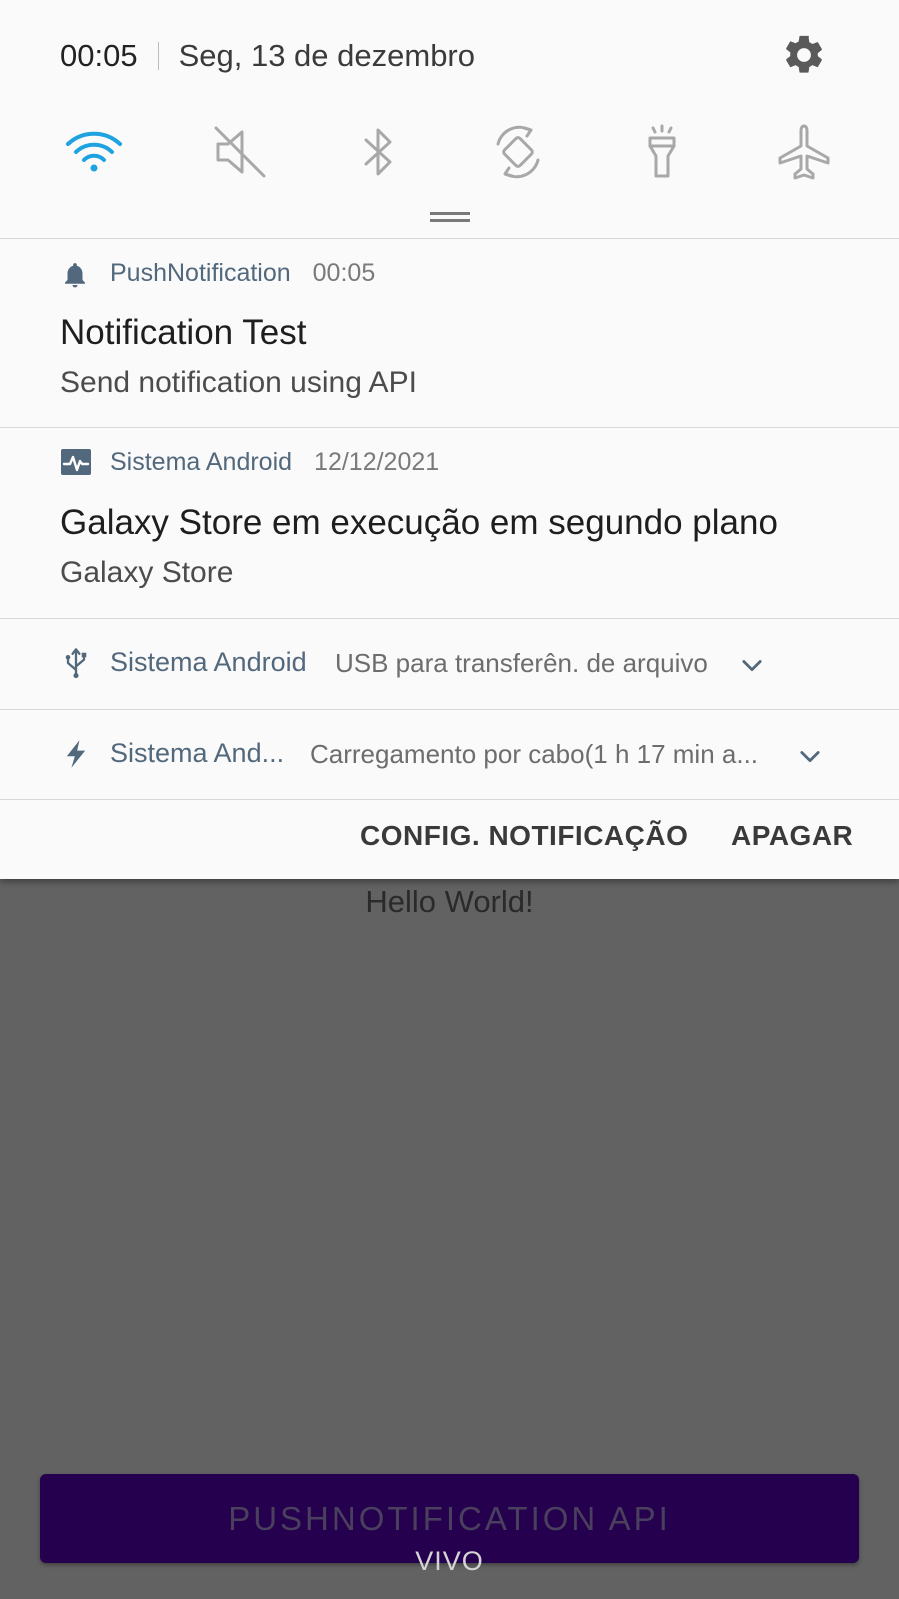  What do you see at coordinates (792, 836) in the screenshot?
I see `clear-all-button: APAGAR` at bounding box center [792, 836].